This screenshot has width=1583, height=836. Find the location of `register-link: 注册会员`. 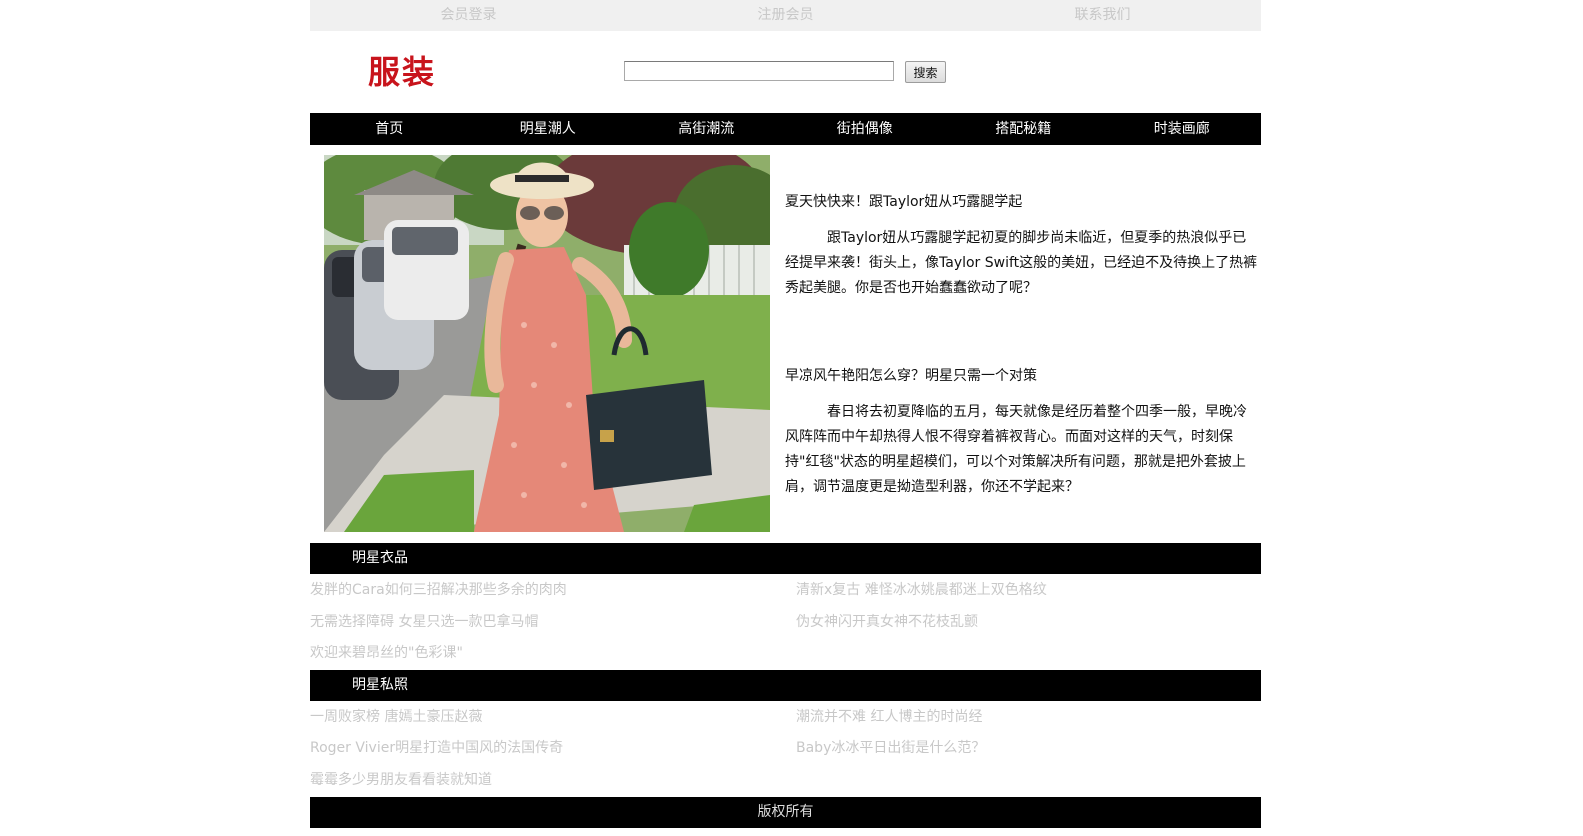

register-link: 注册会员 is located at coordinates (785, 15).